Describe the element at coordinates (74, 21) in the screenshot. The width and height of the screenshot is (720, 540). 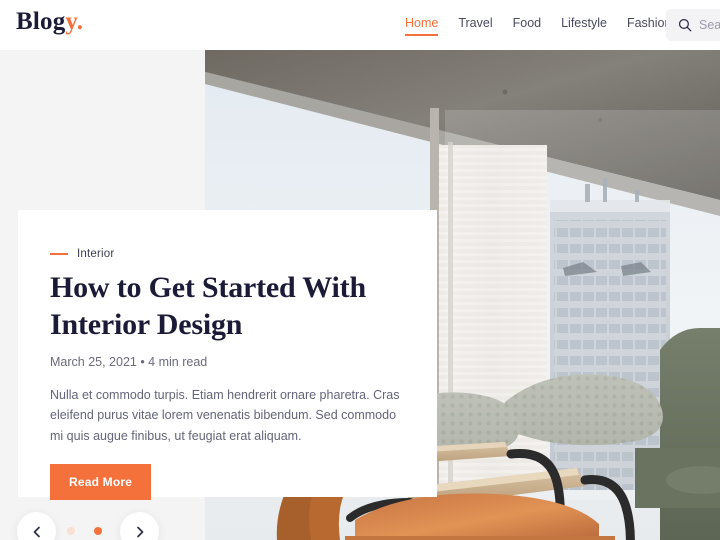
I see `logo-text-accent: y.` at that location.